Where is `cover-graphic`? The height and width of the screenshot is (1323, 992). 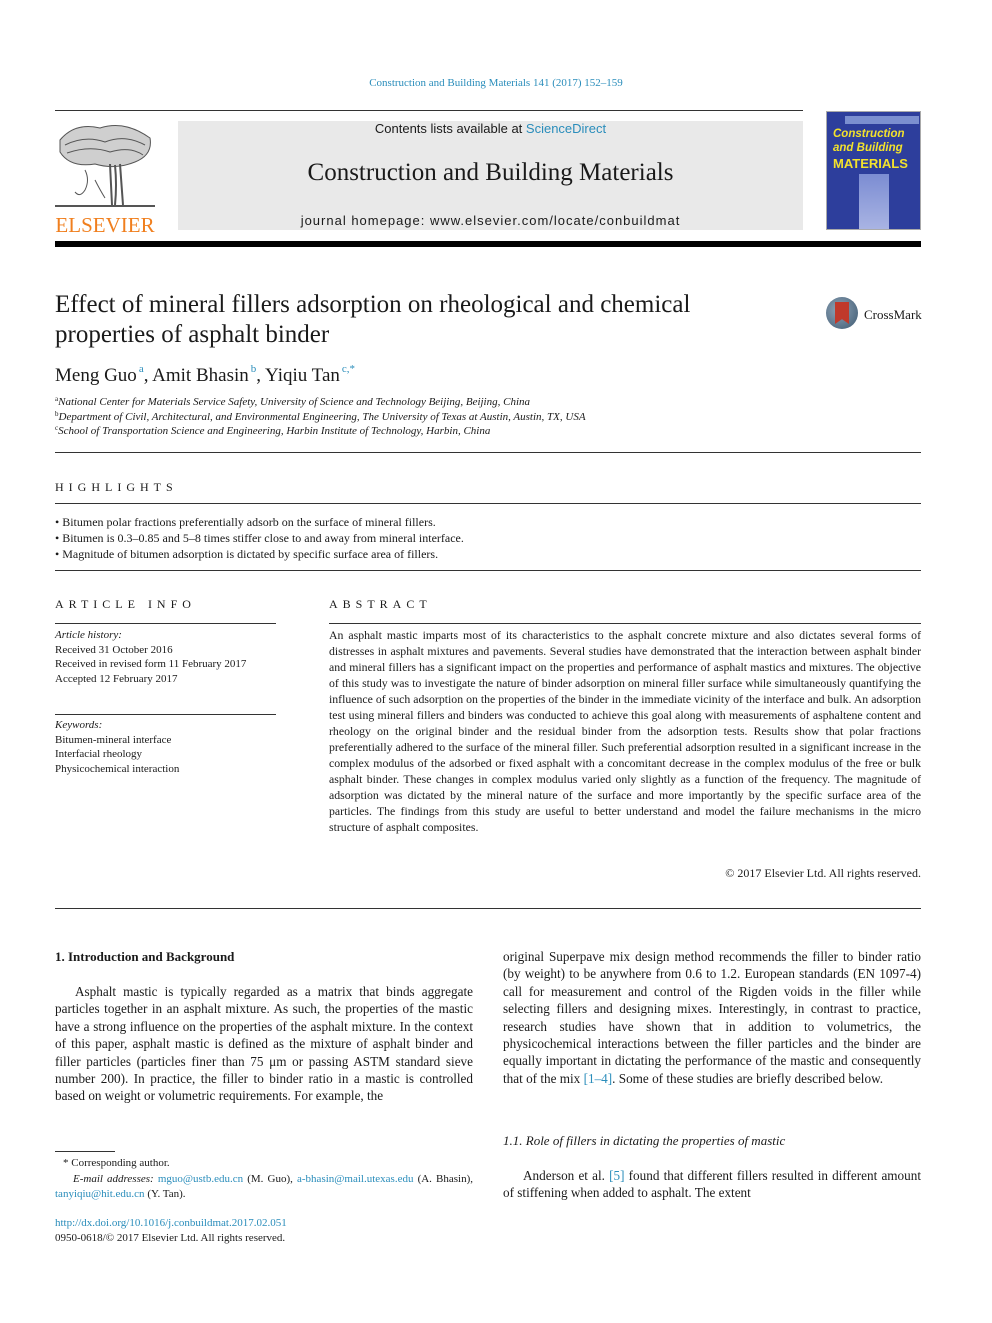
cover-graphic is located at coordinates (874, 201).